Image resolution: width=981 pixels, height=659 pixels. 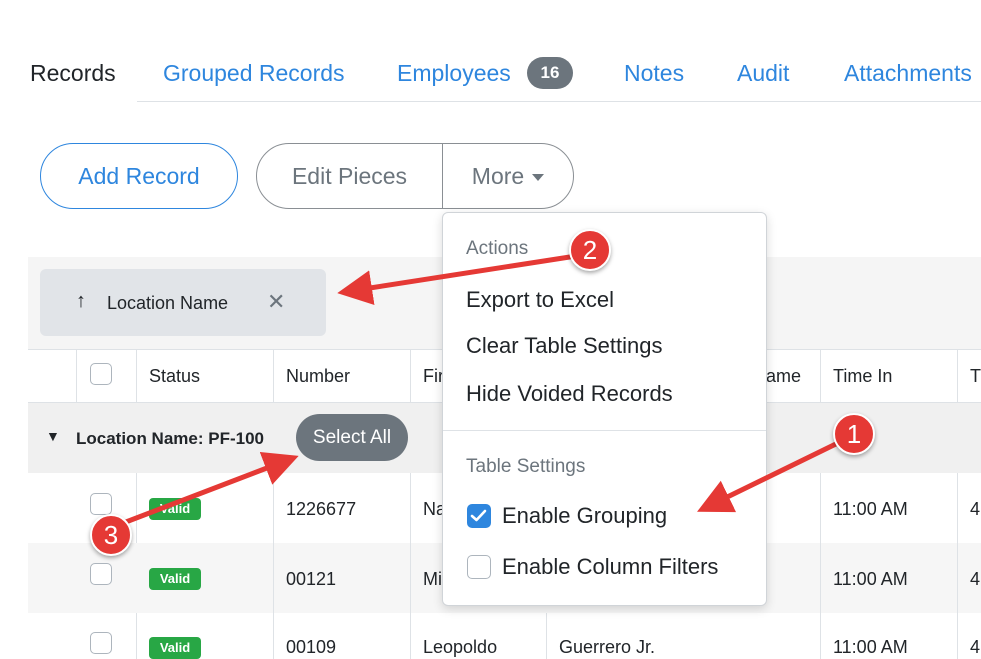 What do you see at coordinates (454, 73) in the screenshot?
I see `tab-employees: Employees` at bounding box center [454, 73].